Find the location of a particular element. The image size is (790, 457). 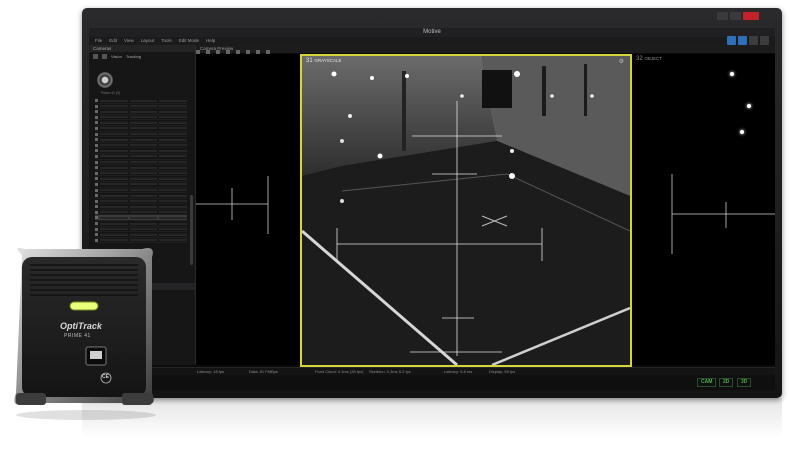

camera-mode: GRAYSCALE is located at coordinates (328, 60).